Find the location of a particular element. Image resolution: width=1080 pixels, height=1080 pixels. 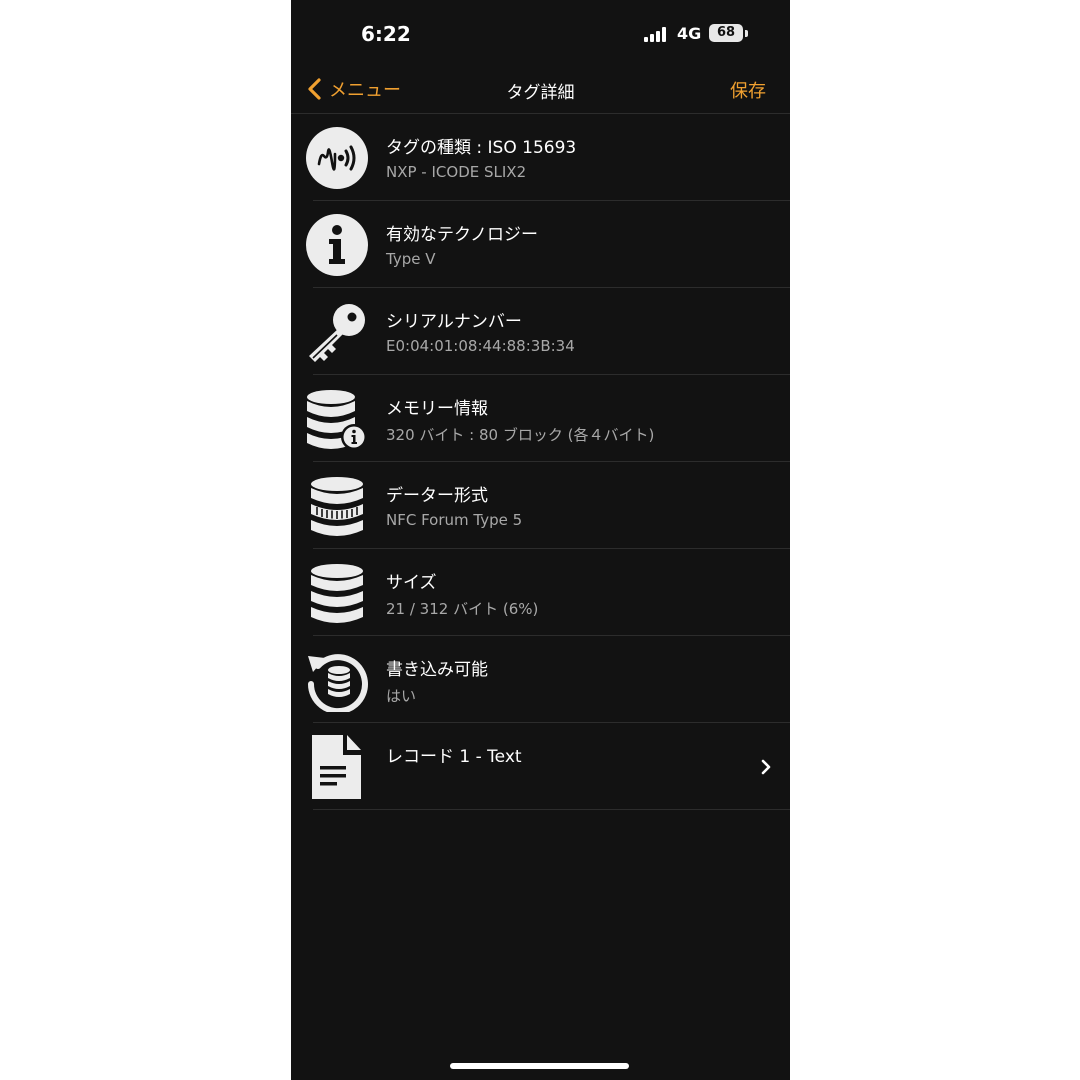

chevron-right-icon is located at coordinates (766, 767).